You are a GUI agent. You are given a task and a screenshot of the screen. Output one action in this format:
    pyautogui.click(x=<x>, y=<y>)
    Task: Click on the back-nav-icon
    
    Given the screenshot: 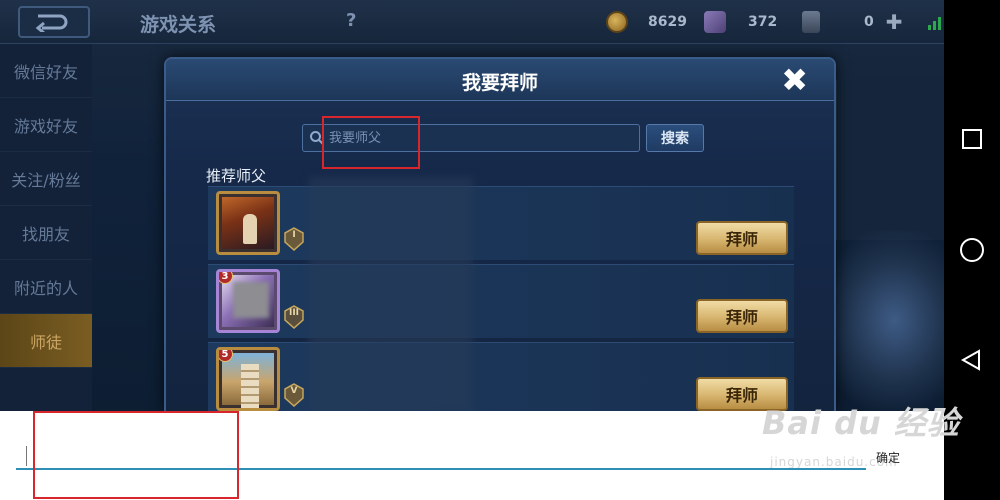 What is the action you would take?
    pyautogui.click(x=971, y=360)
    